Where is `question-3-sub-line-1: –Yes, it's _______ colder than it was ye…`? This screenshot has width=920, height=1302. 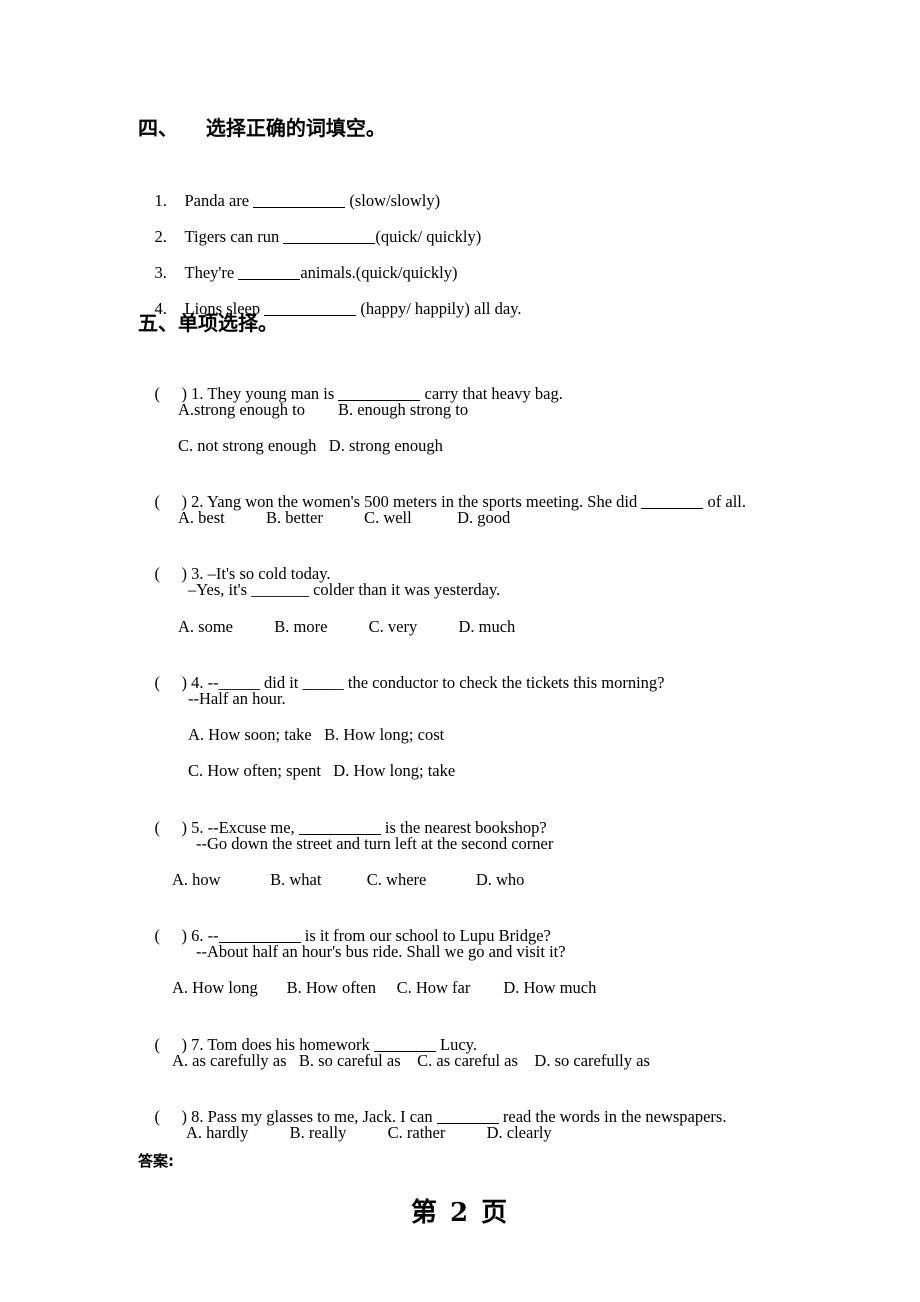
question-3-sub-line-1: –Yes, it's _______ colder than it was ye… is located at coordinates (344, 589).